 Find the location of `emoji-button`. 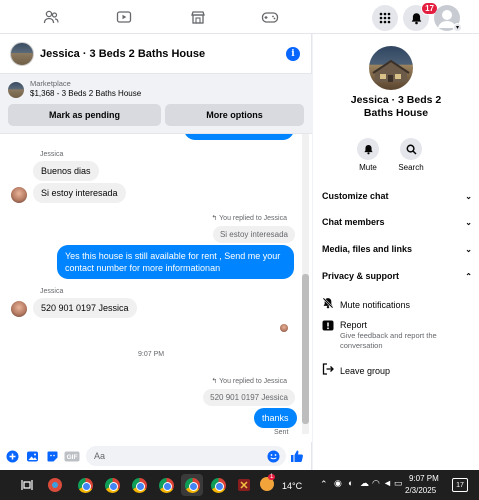

emoji-button is located at coordinates (273, 456).